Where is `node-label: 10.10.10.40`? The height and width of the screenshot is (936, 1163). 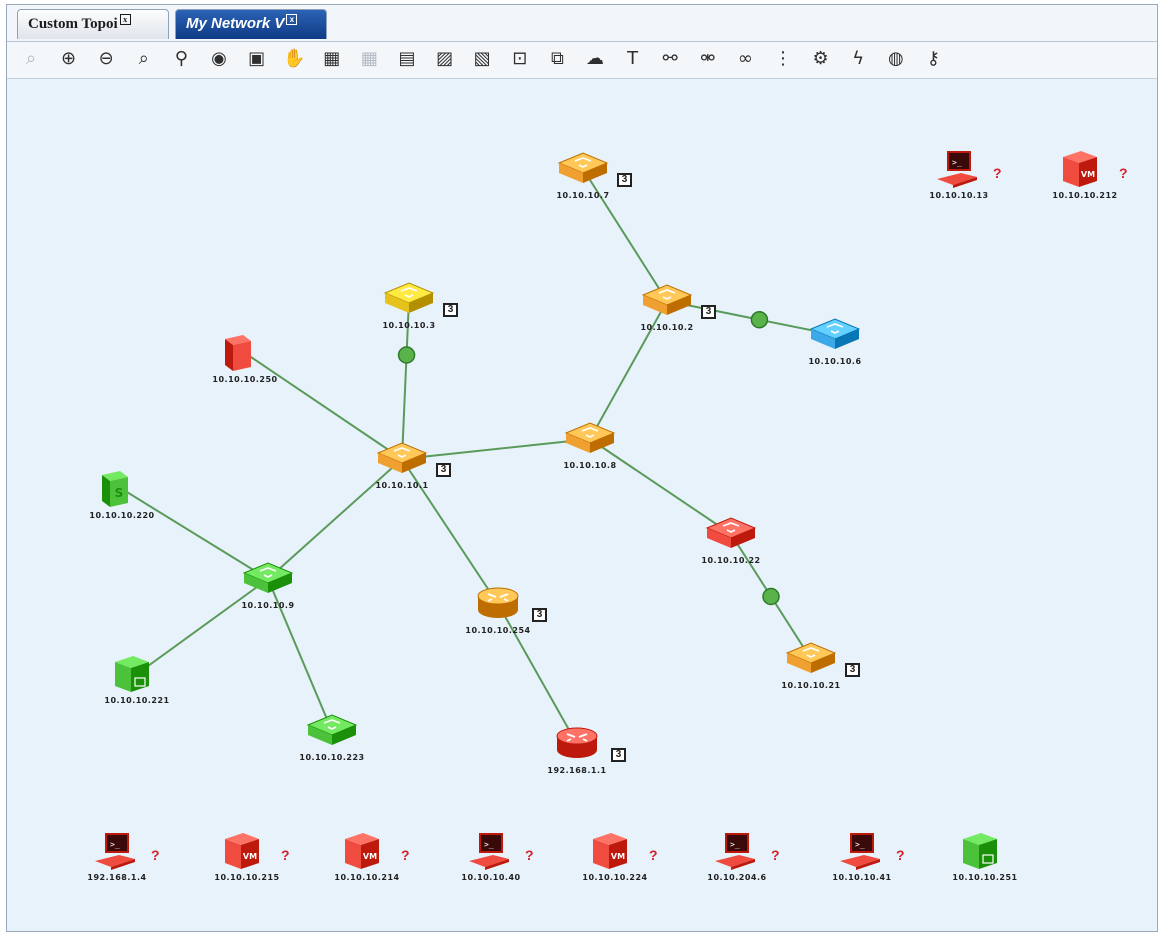 node-label: 10.10.10.40 is located at coordinates (491, 877).